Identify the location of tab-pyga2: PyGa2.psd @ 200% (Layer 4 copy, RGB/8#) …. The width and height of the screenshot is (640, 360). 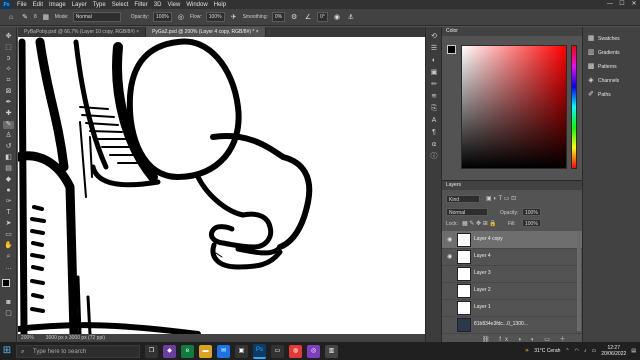
(206, 32).